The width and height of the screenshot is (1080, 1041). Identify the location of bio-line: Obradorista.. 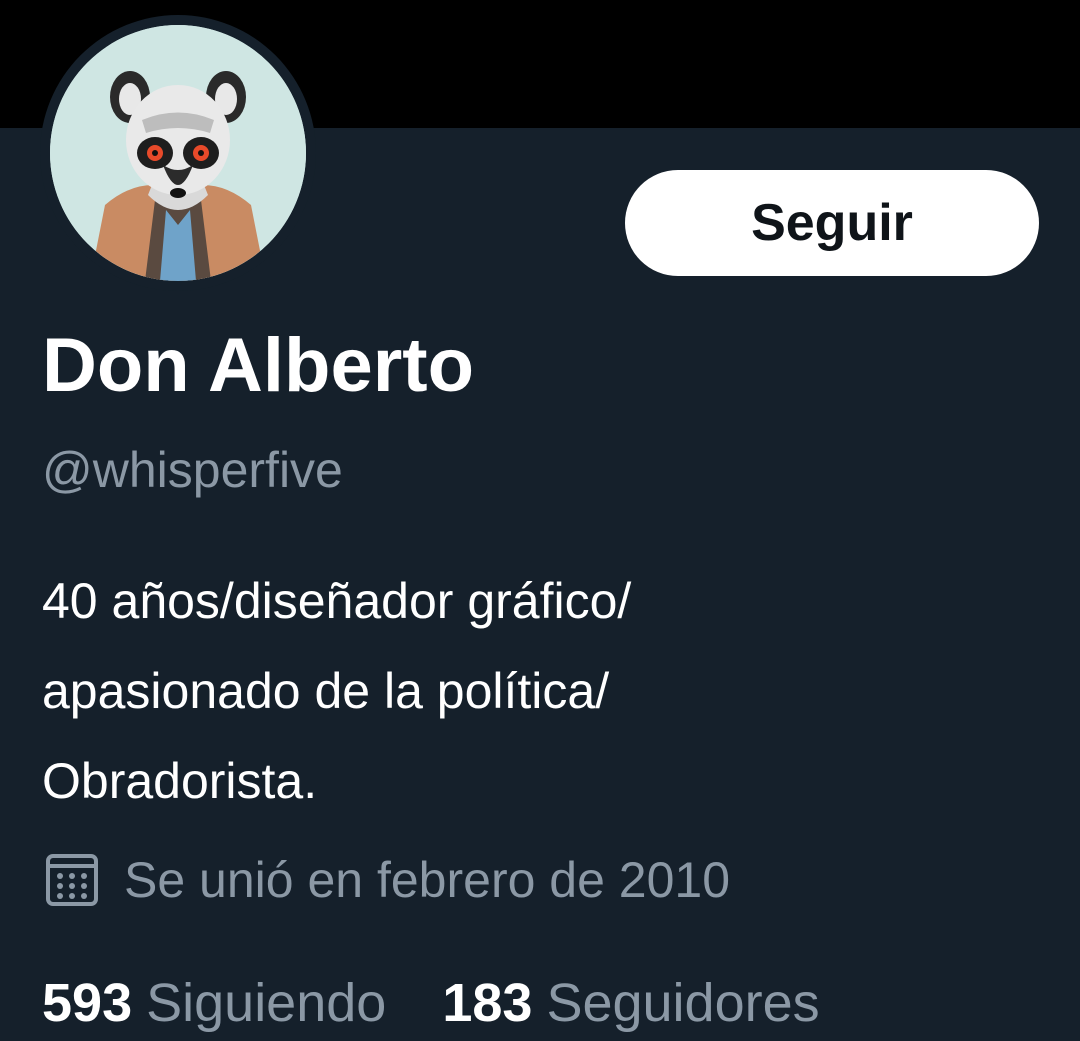
(180, 781).